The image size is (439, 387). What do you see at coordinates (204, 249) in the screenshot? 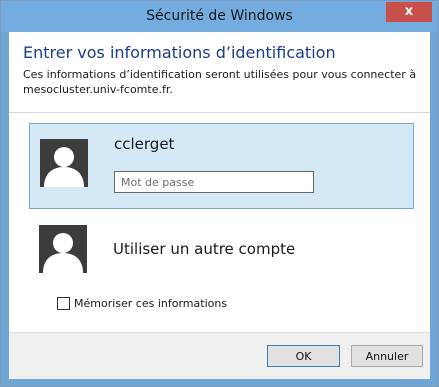
I see `other-account-label: Utiliser un autre compte` at bounding box center [204, 249].